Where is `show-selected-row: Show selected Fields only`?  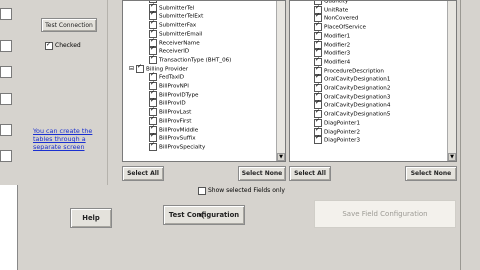
show-selected-row: Show selected Fields only is located at coordinates (241, 190).